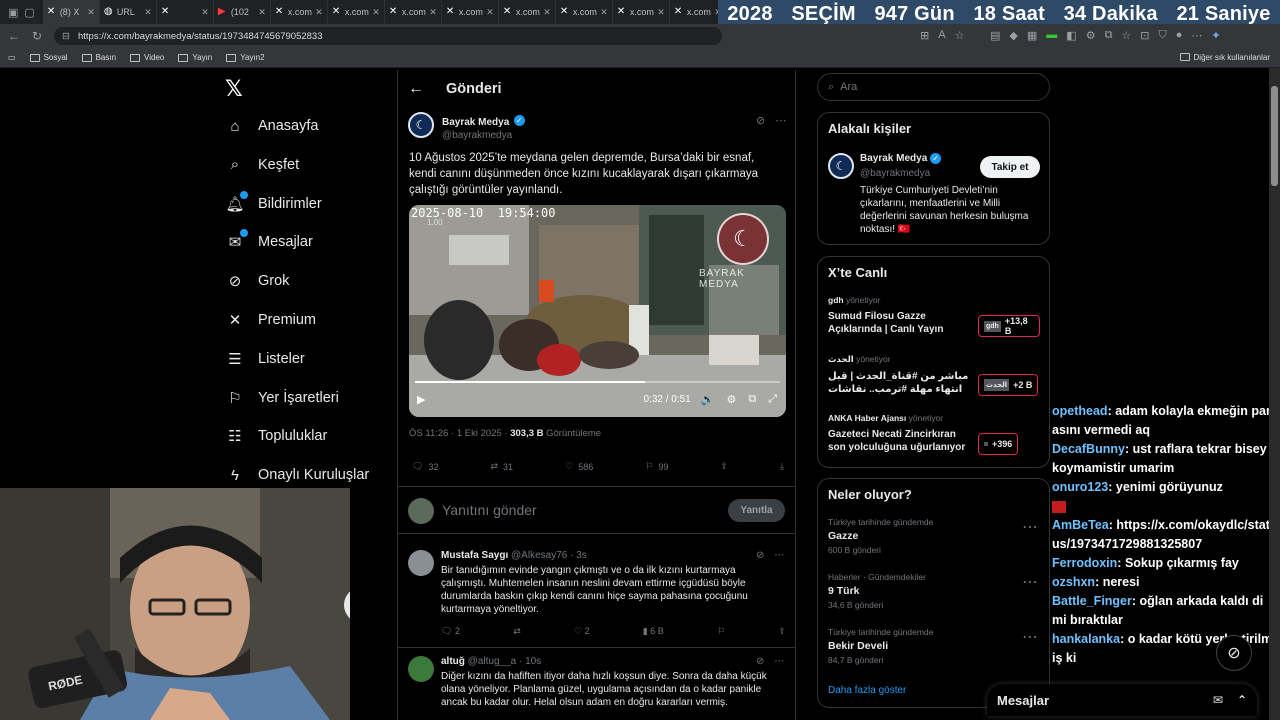  Describe the element at coordinates (271, 320) in the screenshot. I see `sidebar-item-premium: ✕ Premium` at that location.